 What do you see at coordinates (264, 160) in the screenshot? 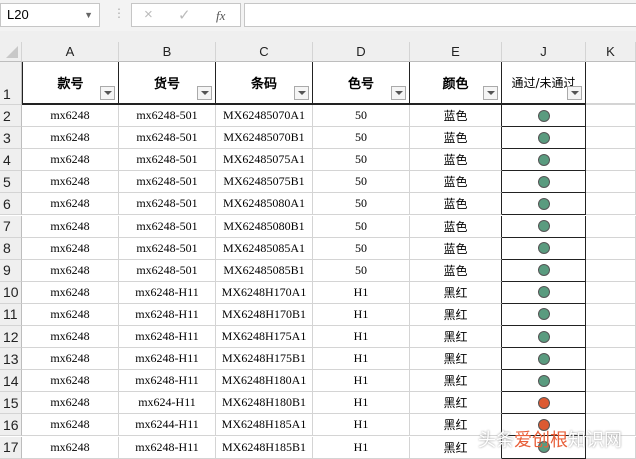
I see `table-cell: MX62485075A1` at bounding box center [264, 160].